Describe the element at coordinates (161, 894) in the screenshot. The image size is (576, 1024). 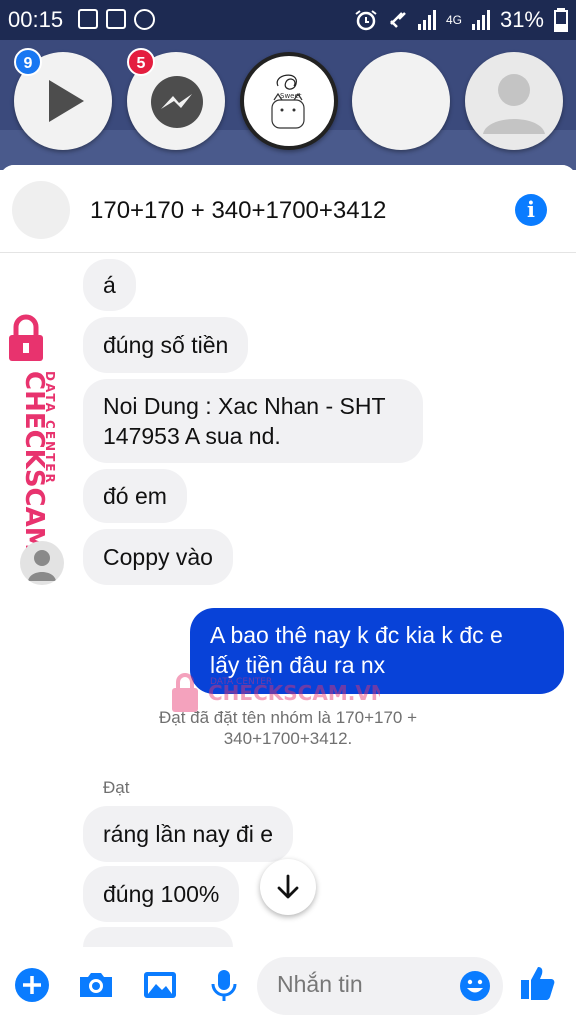
I see `message-bubble: đúng 100%` at that location.